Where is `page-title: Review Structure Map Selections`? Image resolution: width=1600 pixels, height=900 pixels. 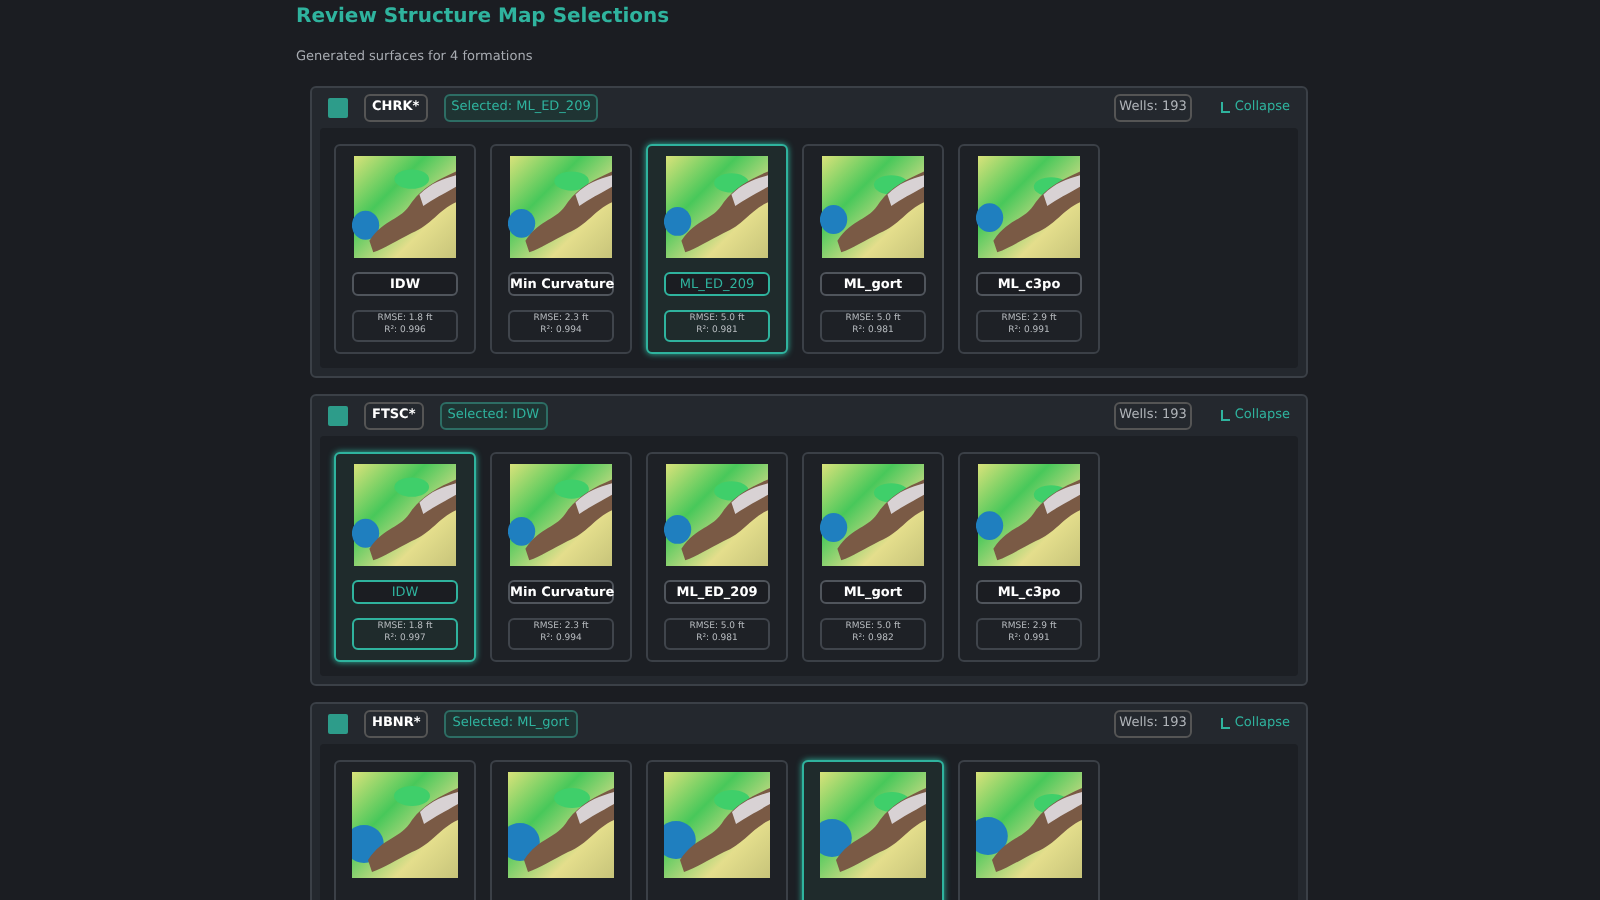 page-title: Review Structure Map Selections is located at coordinates (484, 18).